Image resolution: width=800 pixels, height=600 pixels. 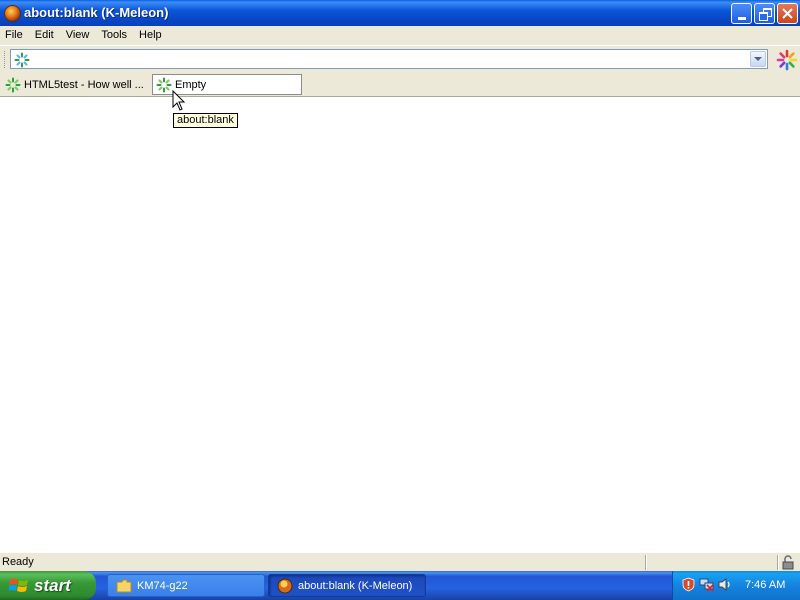 I want to click on windows-logo-icon, so click(x=18, y=585).